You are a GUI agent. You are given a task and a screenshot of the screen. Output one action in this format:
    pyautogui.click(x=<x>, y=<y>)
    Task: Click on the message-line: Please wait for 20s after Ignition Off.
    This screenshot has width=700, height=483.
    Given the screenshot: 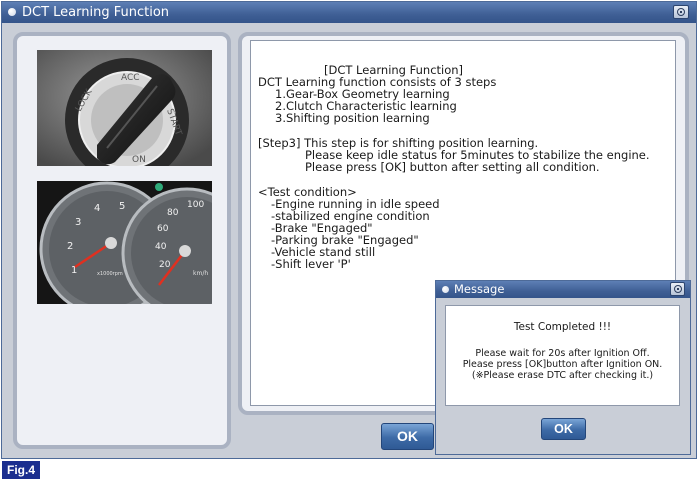 What is the action you would take?
    pyautogui.click(x=562, y=353)
    